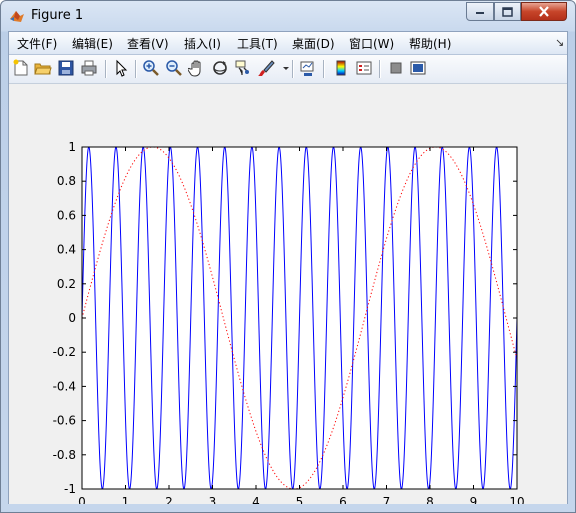 The image size is (576, 513). Describe the element at coordinates (66, 68) in the screenshot. I see `save-icon` at that location.